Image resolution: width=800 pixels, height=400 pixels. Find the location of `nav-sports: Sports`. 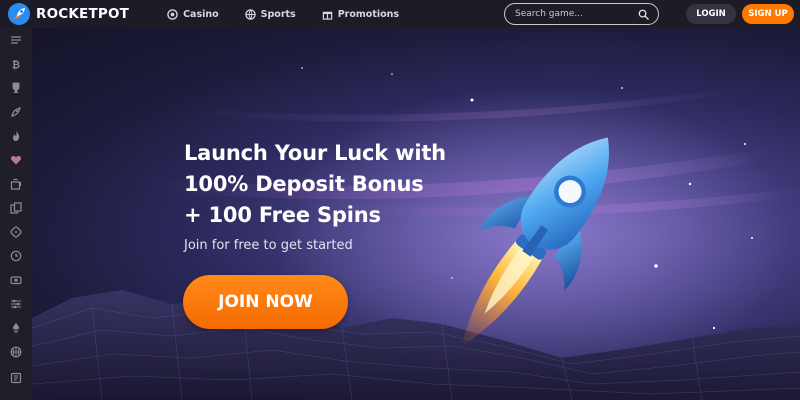

nav-sports: Sports is located at coordinates (270, 14).